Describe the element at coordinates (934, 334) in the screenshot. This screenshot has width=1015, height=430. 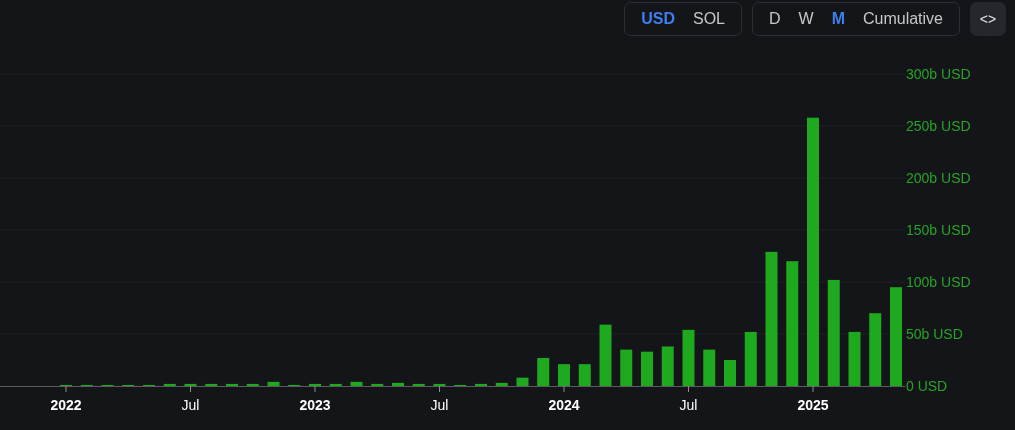
I see `y-tick-label: 50b USD` at that location.